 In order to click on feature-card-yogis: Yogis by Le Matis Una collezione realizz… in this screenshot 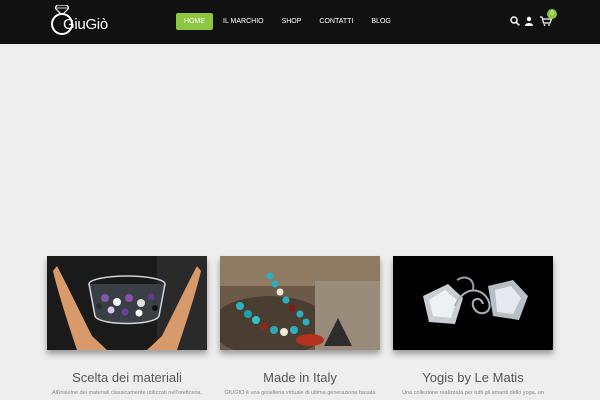, I will do `click(473, 326)`.